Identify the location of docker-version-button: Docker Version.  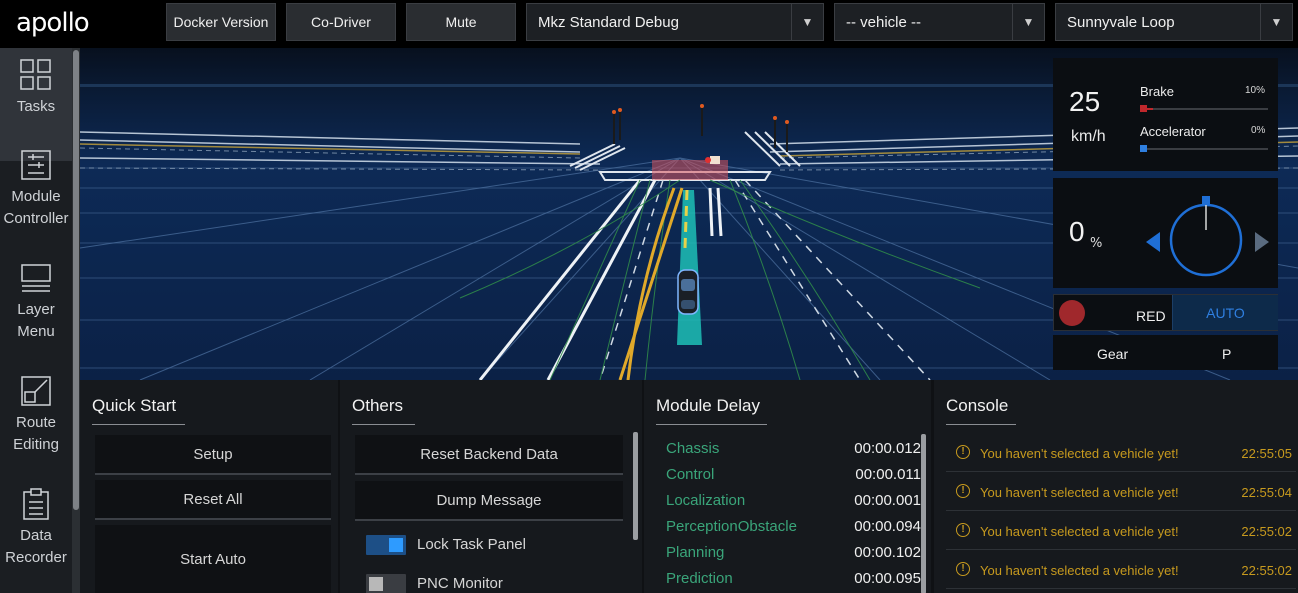
(221, 22).